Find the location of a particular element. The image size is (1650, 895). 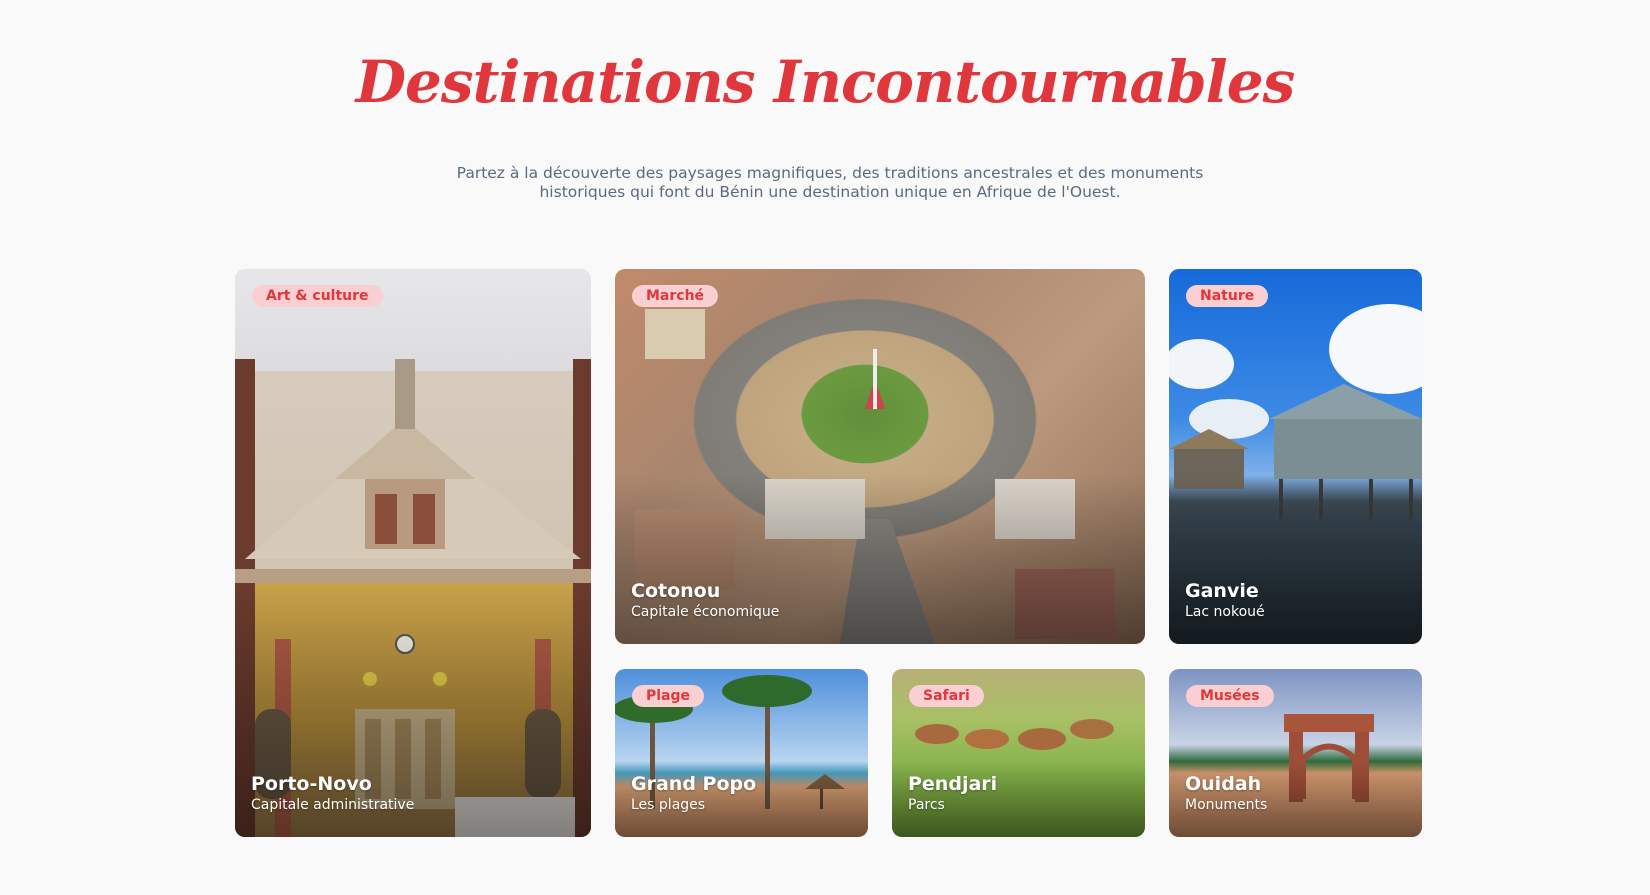

card-caption-cotonou: Capitale économique is located at coordinates (705, 612).